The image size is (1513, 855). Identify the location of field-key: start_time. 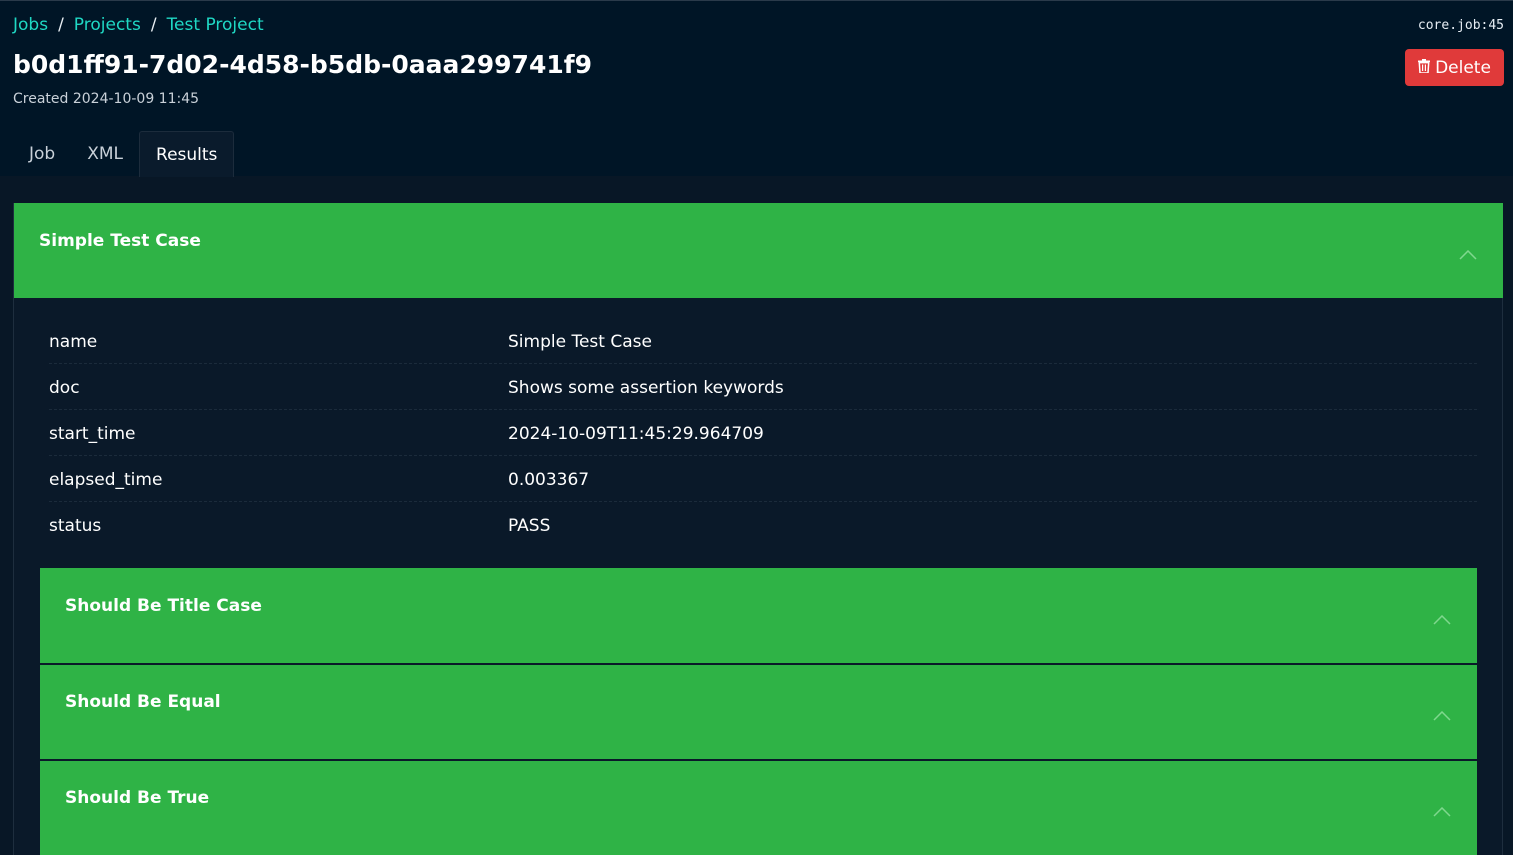
(92, 434).